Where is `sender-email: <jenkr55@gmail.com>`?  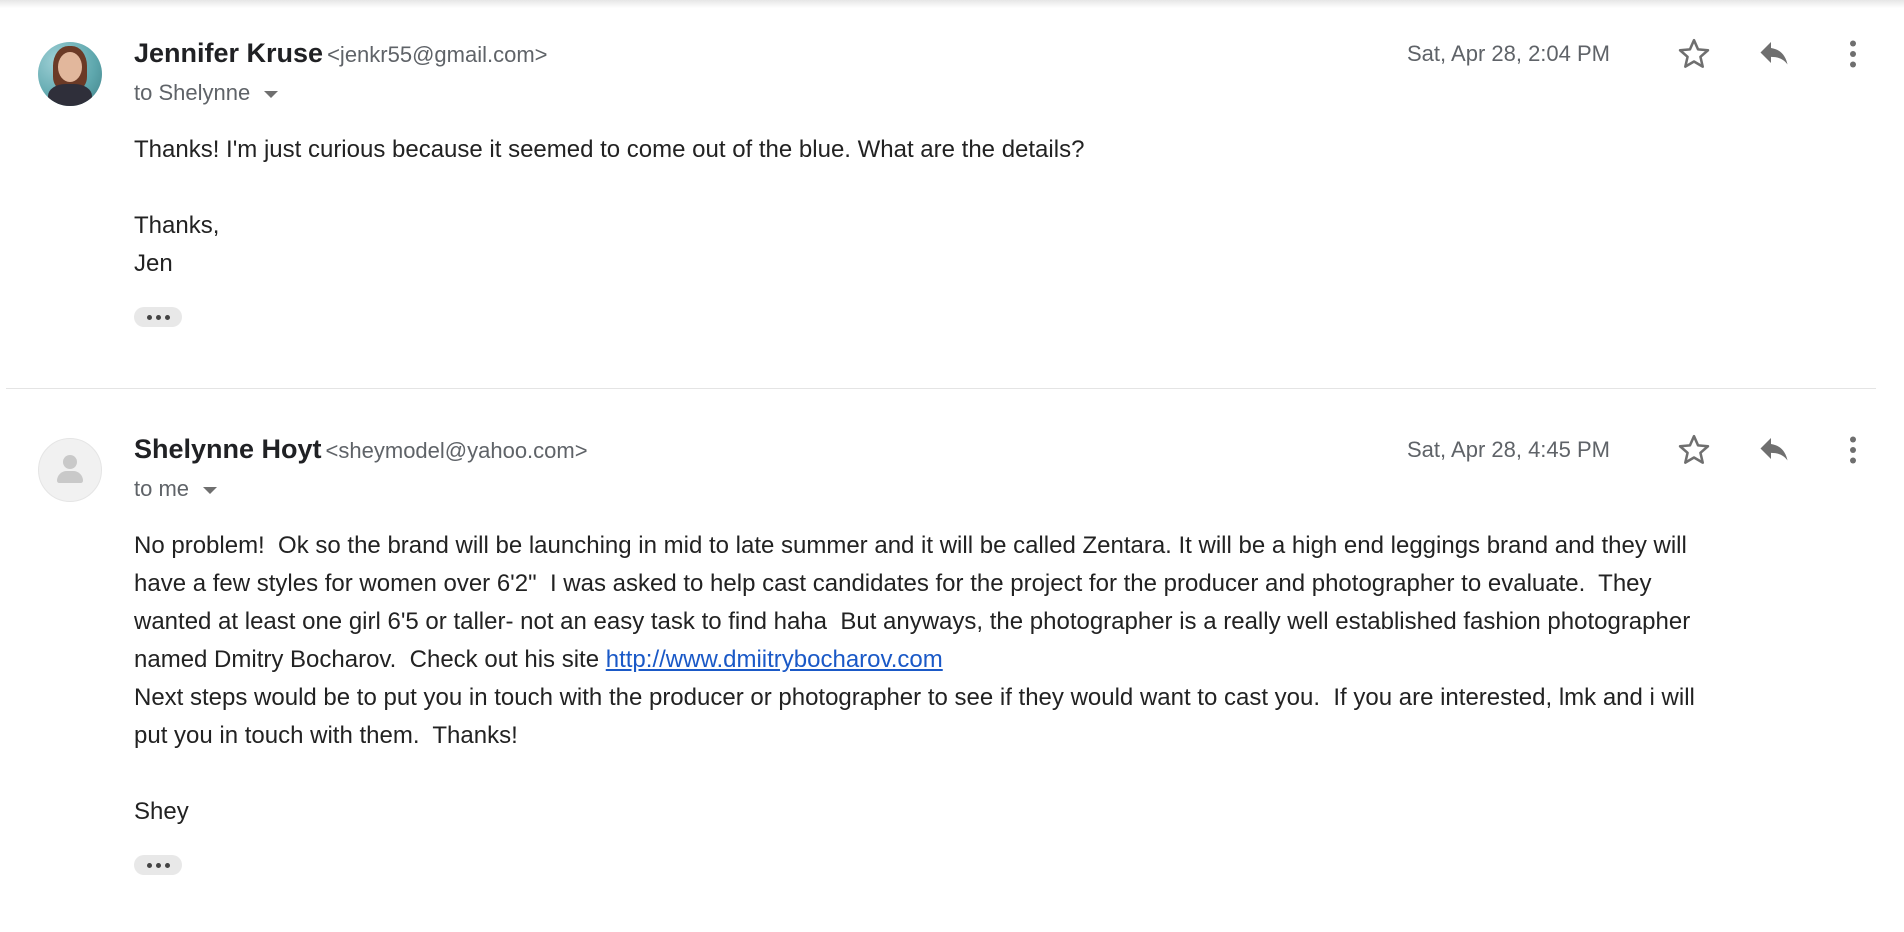
sender-email: <jenkr55@gmail.com> is located at coordinates (437, 54).